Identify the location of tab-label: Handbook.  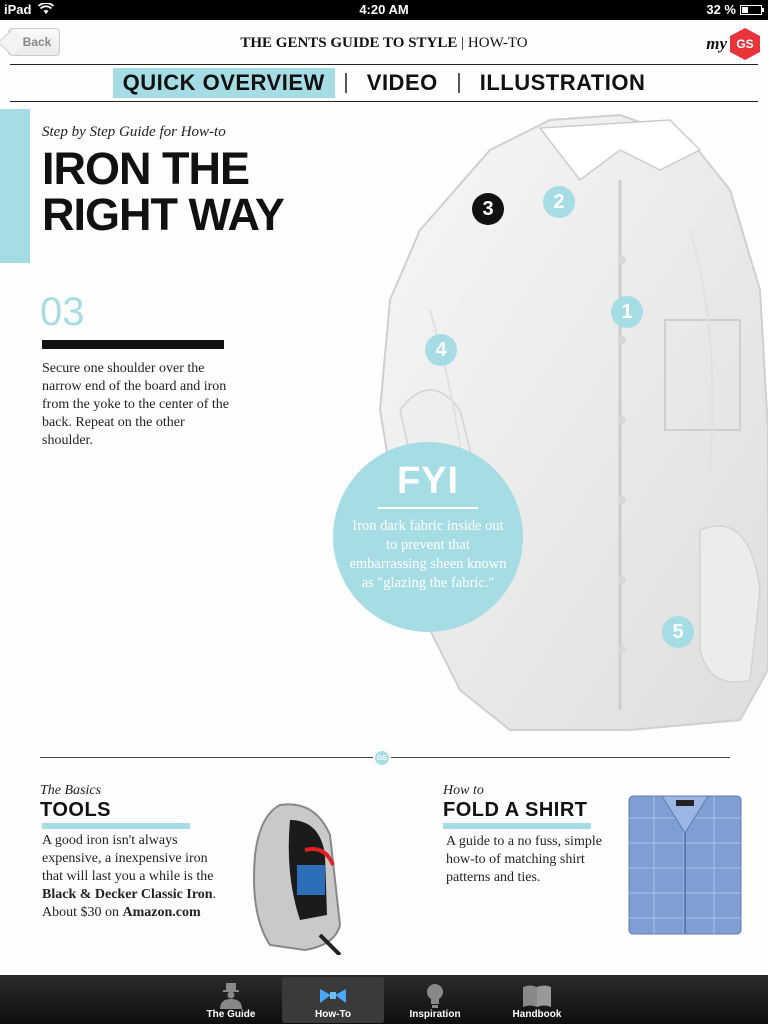
(537, 1014).